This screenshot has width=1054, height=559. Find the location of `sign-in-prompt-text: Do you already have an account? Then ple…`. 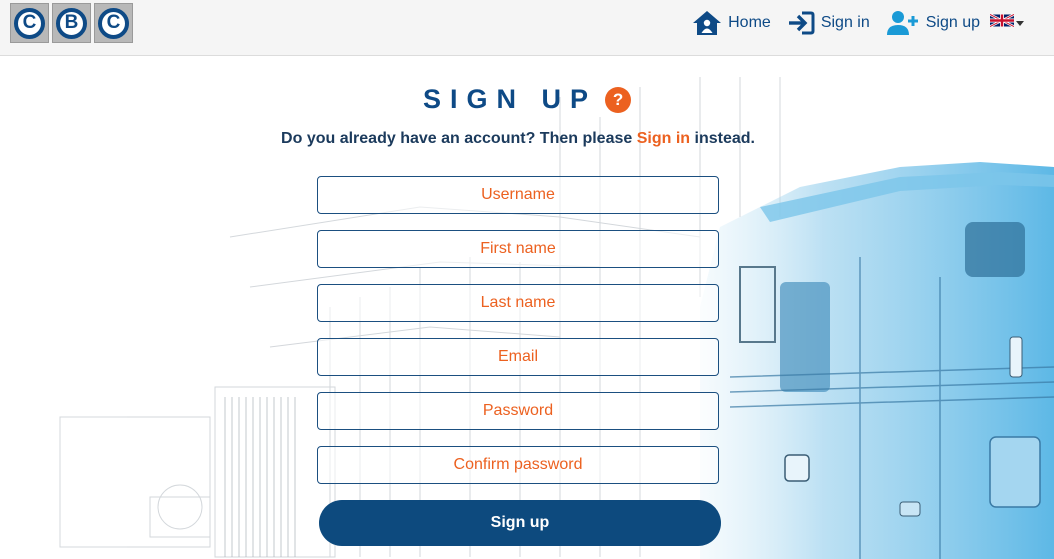

sign-in-prompt-text: Do you already have an account? Then ple… is located at coordinates (459, 138).